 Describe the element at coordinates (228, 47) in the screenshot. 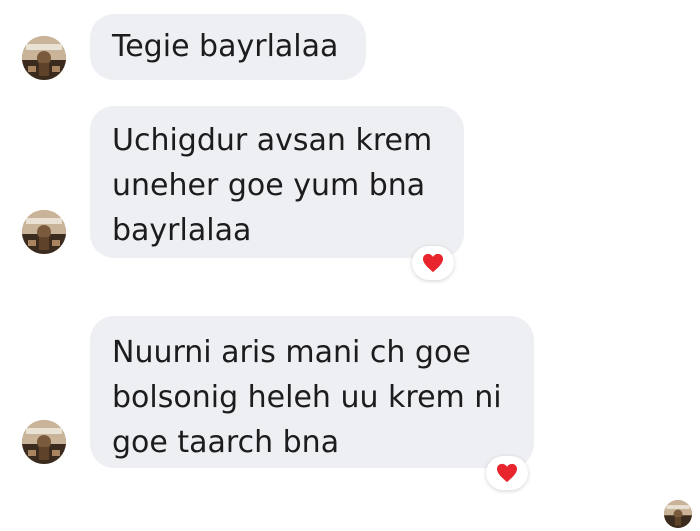

I see `message-bubble: Tegie bayrlalaa` at that location.